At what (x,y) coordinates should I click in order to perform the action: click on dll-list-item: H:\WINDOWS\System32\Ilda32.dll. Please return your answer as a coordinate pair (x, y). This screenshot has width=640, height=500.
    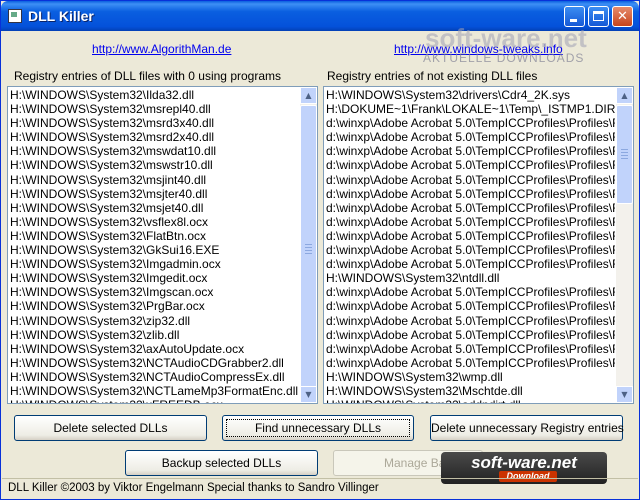
    Looking at the image, I should click on (154, 95).